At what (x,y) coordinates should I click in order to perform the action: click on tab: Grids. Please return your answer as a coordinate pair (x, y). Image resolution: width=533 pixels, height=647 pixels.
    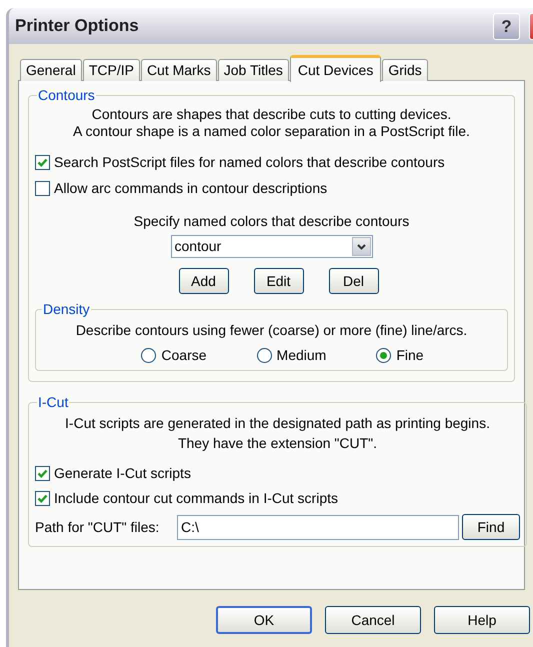
    Looking at the image, I should click on (405, 70).